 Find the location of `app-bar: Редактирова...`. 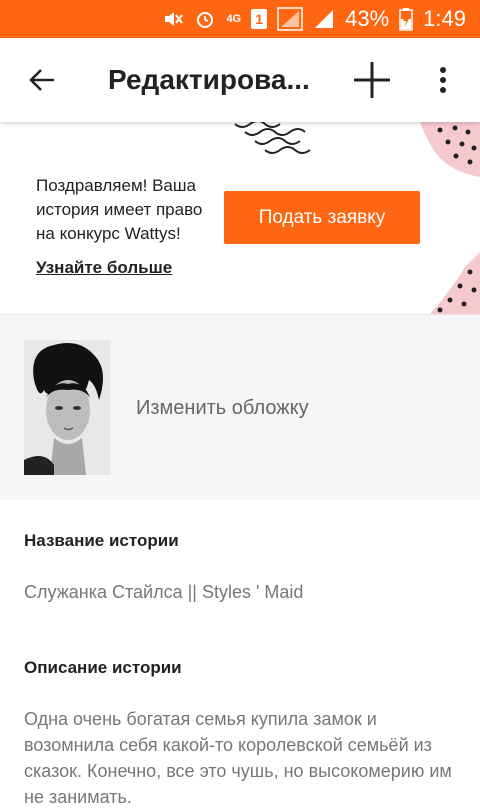

app-bar: Редактирова... is located at coordinates (240, 80).